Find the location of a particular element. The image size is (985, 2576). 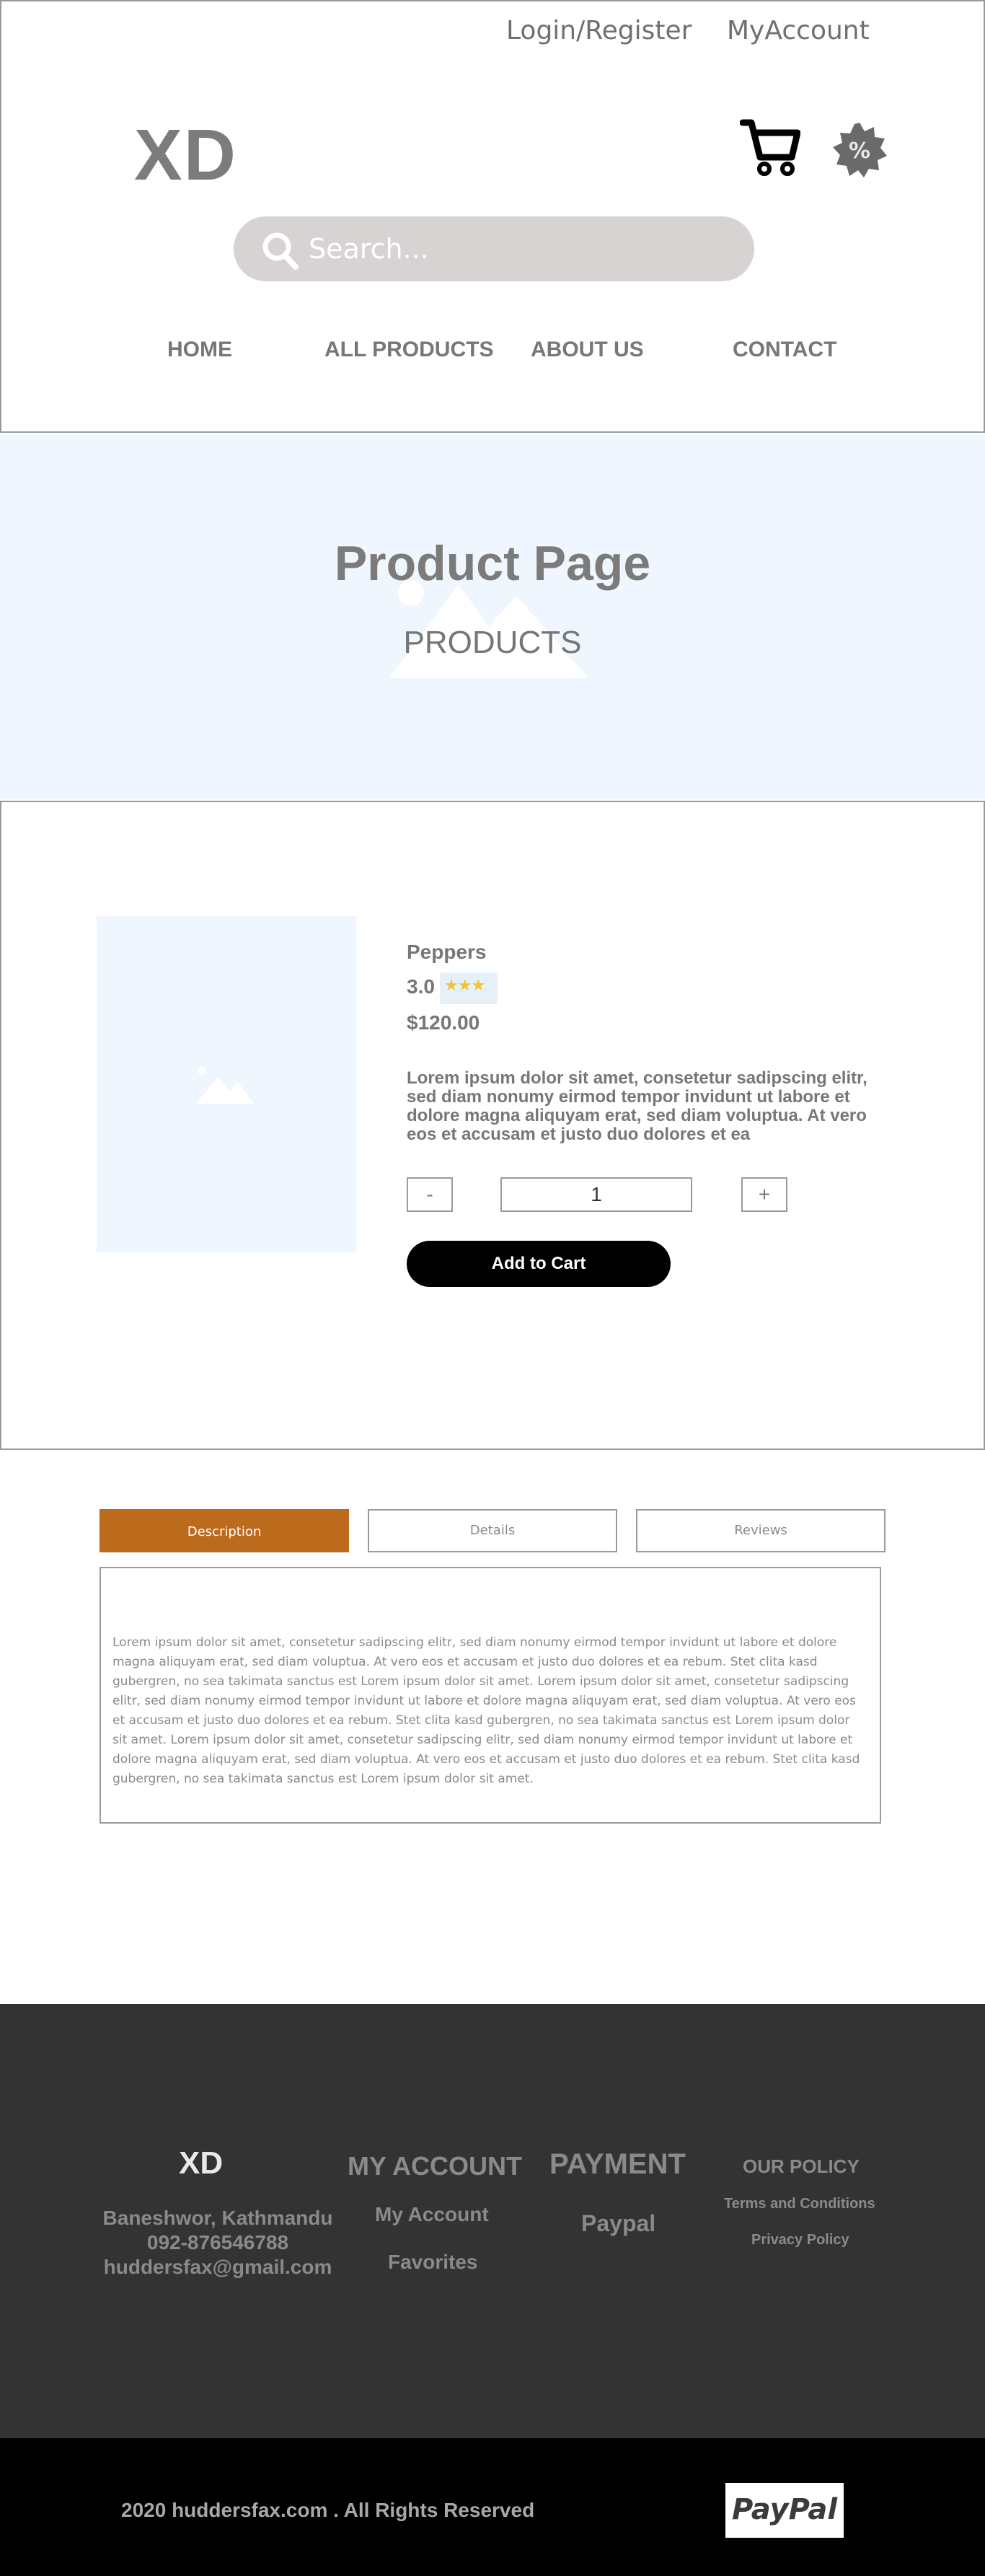

paypal-logo: PayPal is located at coordinates (784, 2510).